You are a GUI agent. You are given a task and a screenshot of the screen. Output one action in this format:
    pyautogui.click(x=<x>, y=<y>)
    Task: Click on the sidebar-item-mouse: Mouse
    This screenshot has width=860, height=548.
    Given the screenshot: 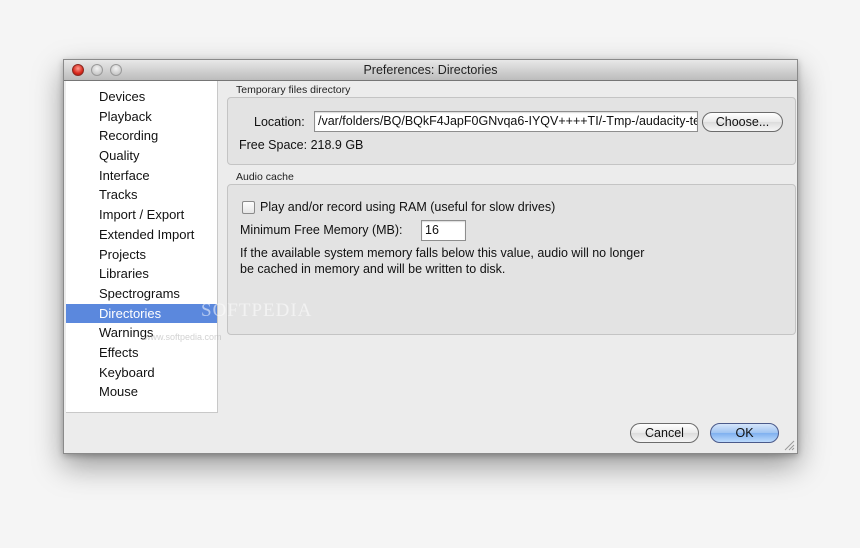 What is the action you would take?
    pyautogui.click(x=141, y=392)
    